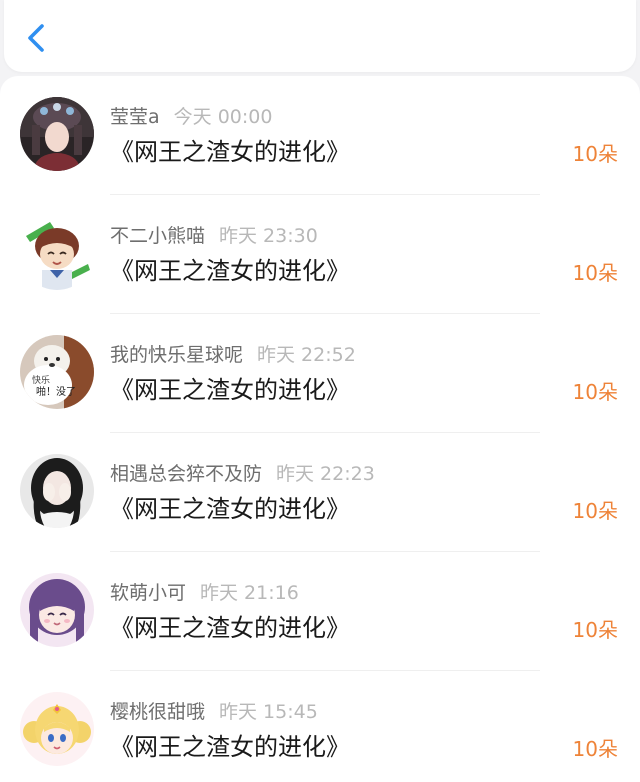 The image size is (640, 782). Describe the element at coordinates (186, 474) in the screenshot. I see `username: 相遇总会猝不及防` at that location.